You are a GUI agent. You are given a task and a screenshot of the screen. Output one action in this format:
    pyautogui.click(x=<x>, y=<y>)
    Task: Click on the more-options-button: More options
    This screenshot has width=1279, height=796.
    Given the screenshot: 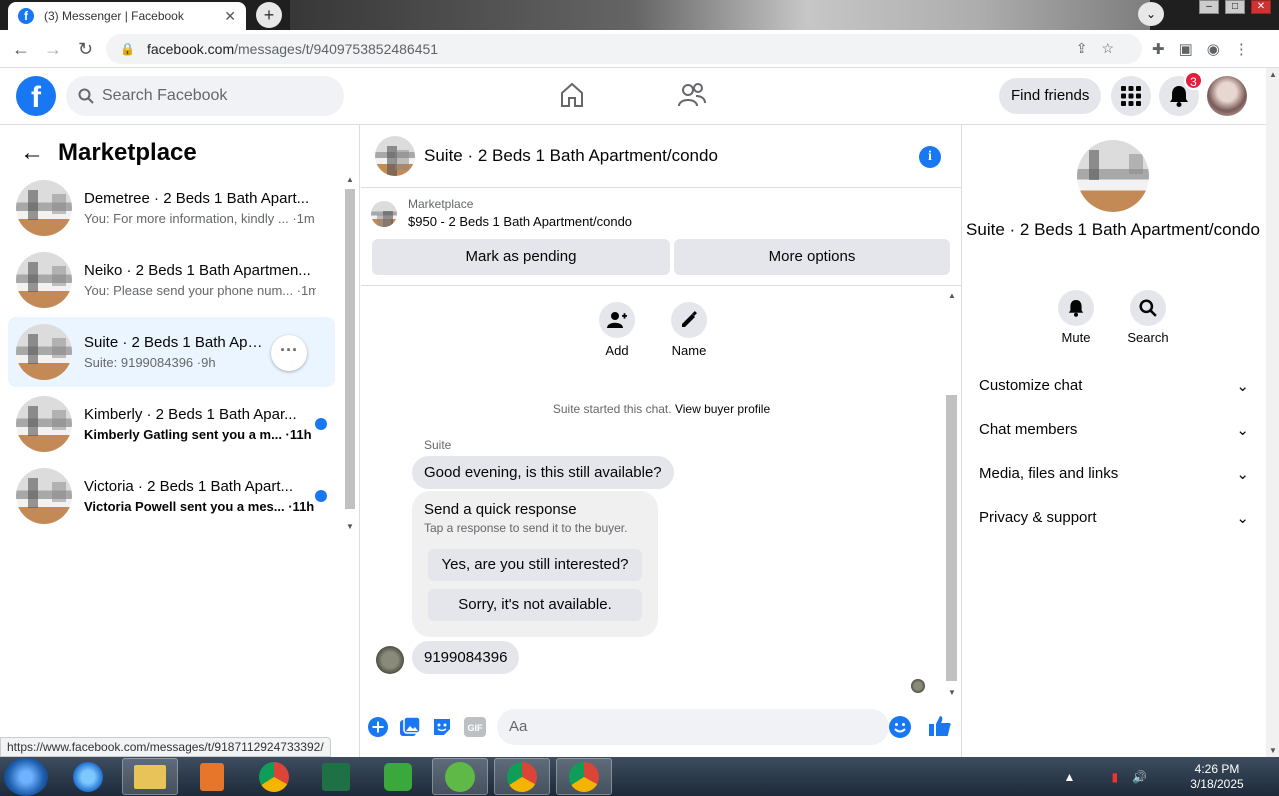 What is the action you would take?
    pyautogui.click(x=812, y=257)
    